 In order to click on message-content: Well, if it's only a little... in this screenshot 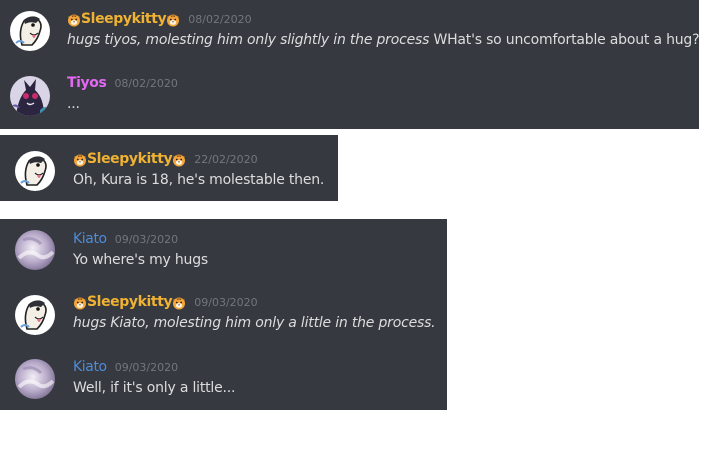, I will do `click(154, 388)`.